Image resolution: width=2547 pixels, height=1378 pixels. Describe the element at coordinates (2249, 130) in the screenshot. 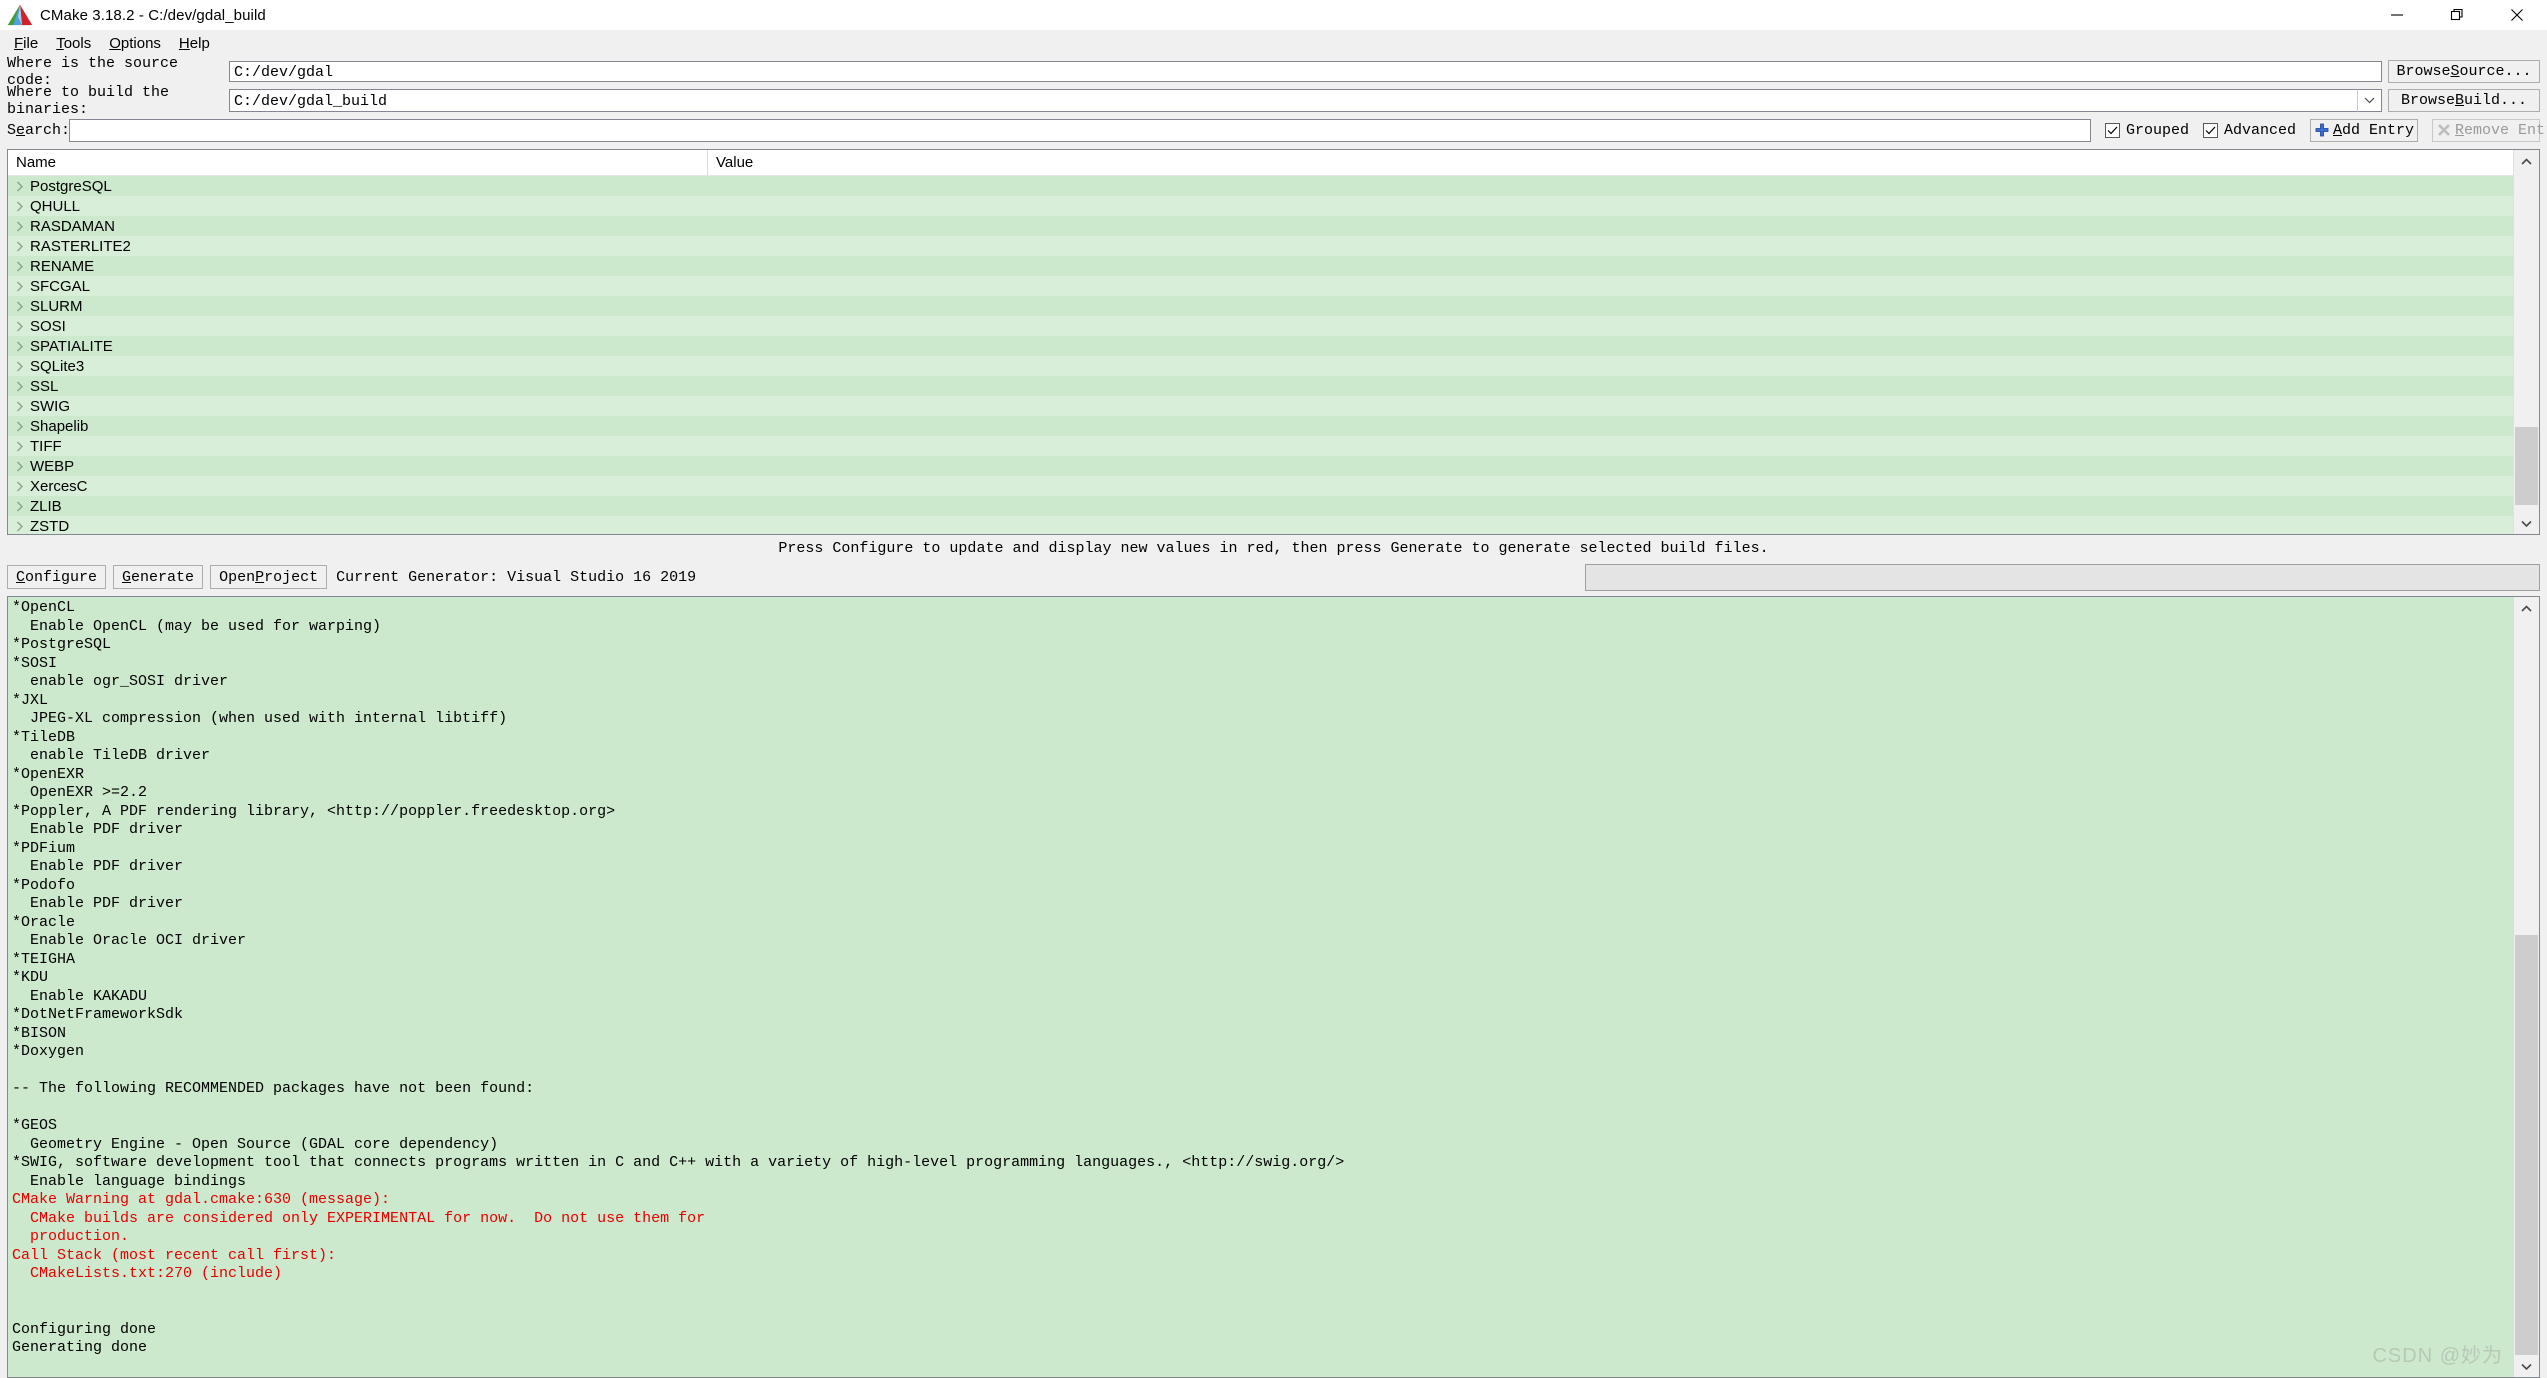

I see `advanced-checkbox-wrap: Advanced` at that location.